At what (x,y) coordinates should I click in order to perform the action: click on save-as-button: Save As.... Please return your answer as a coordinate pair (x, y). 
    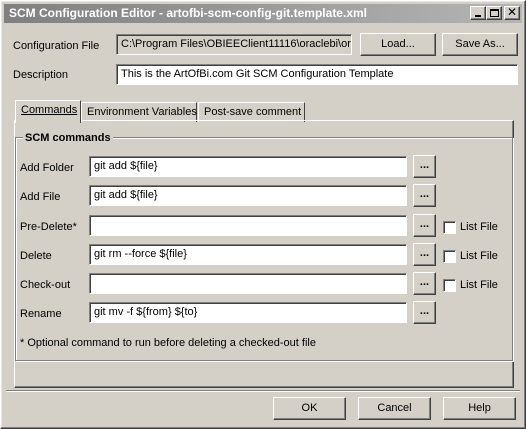
    Looking at the image, I should click on (480, 44).